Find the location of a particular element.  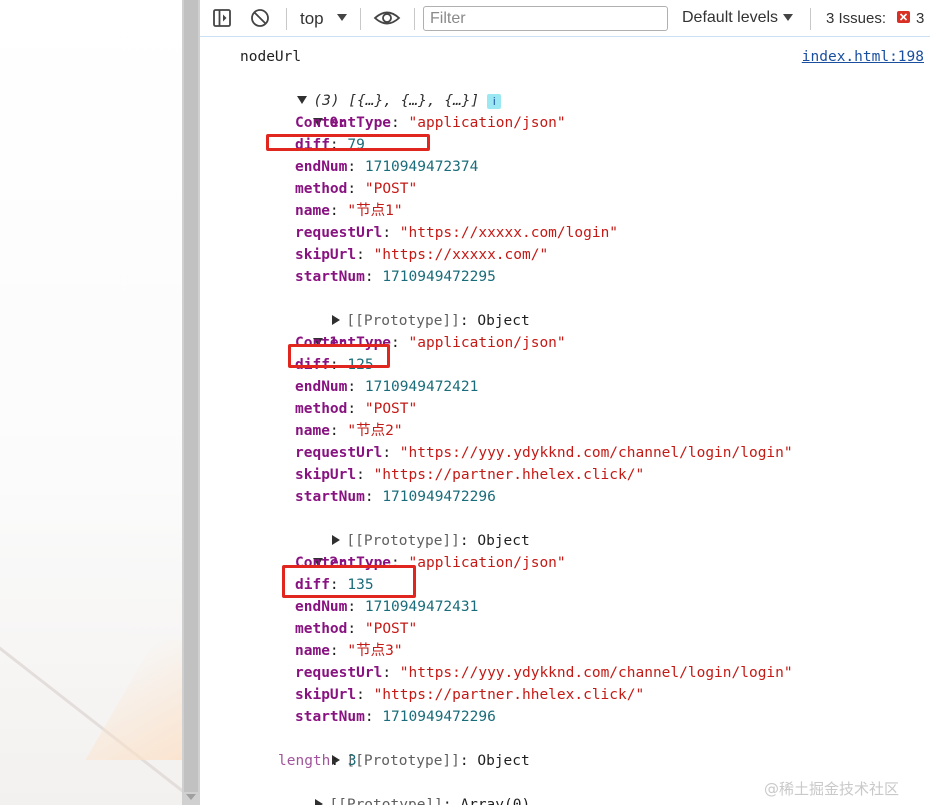

prototype-value: Array(0) is located at coordinates (495, 801).